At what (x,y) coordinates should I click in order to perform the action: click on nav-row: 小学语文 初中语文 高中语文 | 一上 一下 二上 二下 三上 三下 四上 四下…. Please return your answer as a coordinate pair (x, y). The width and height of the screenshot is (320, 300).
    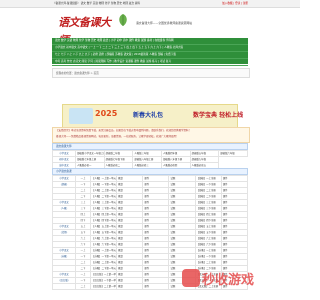
    Looking at the image, I should click on (150, 48).